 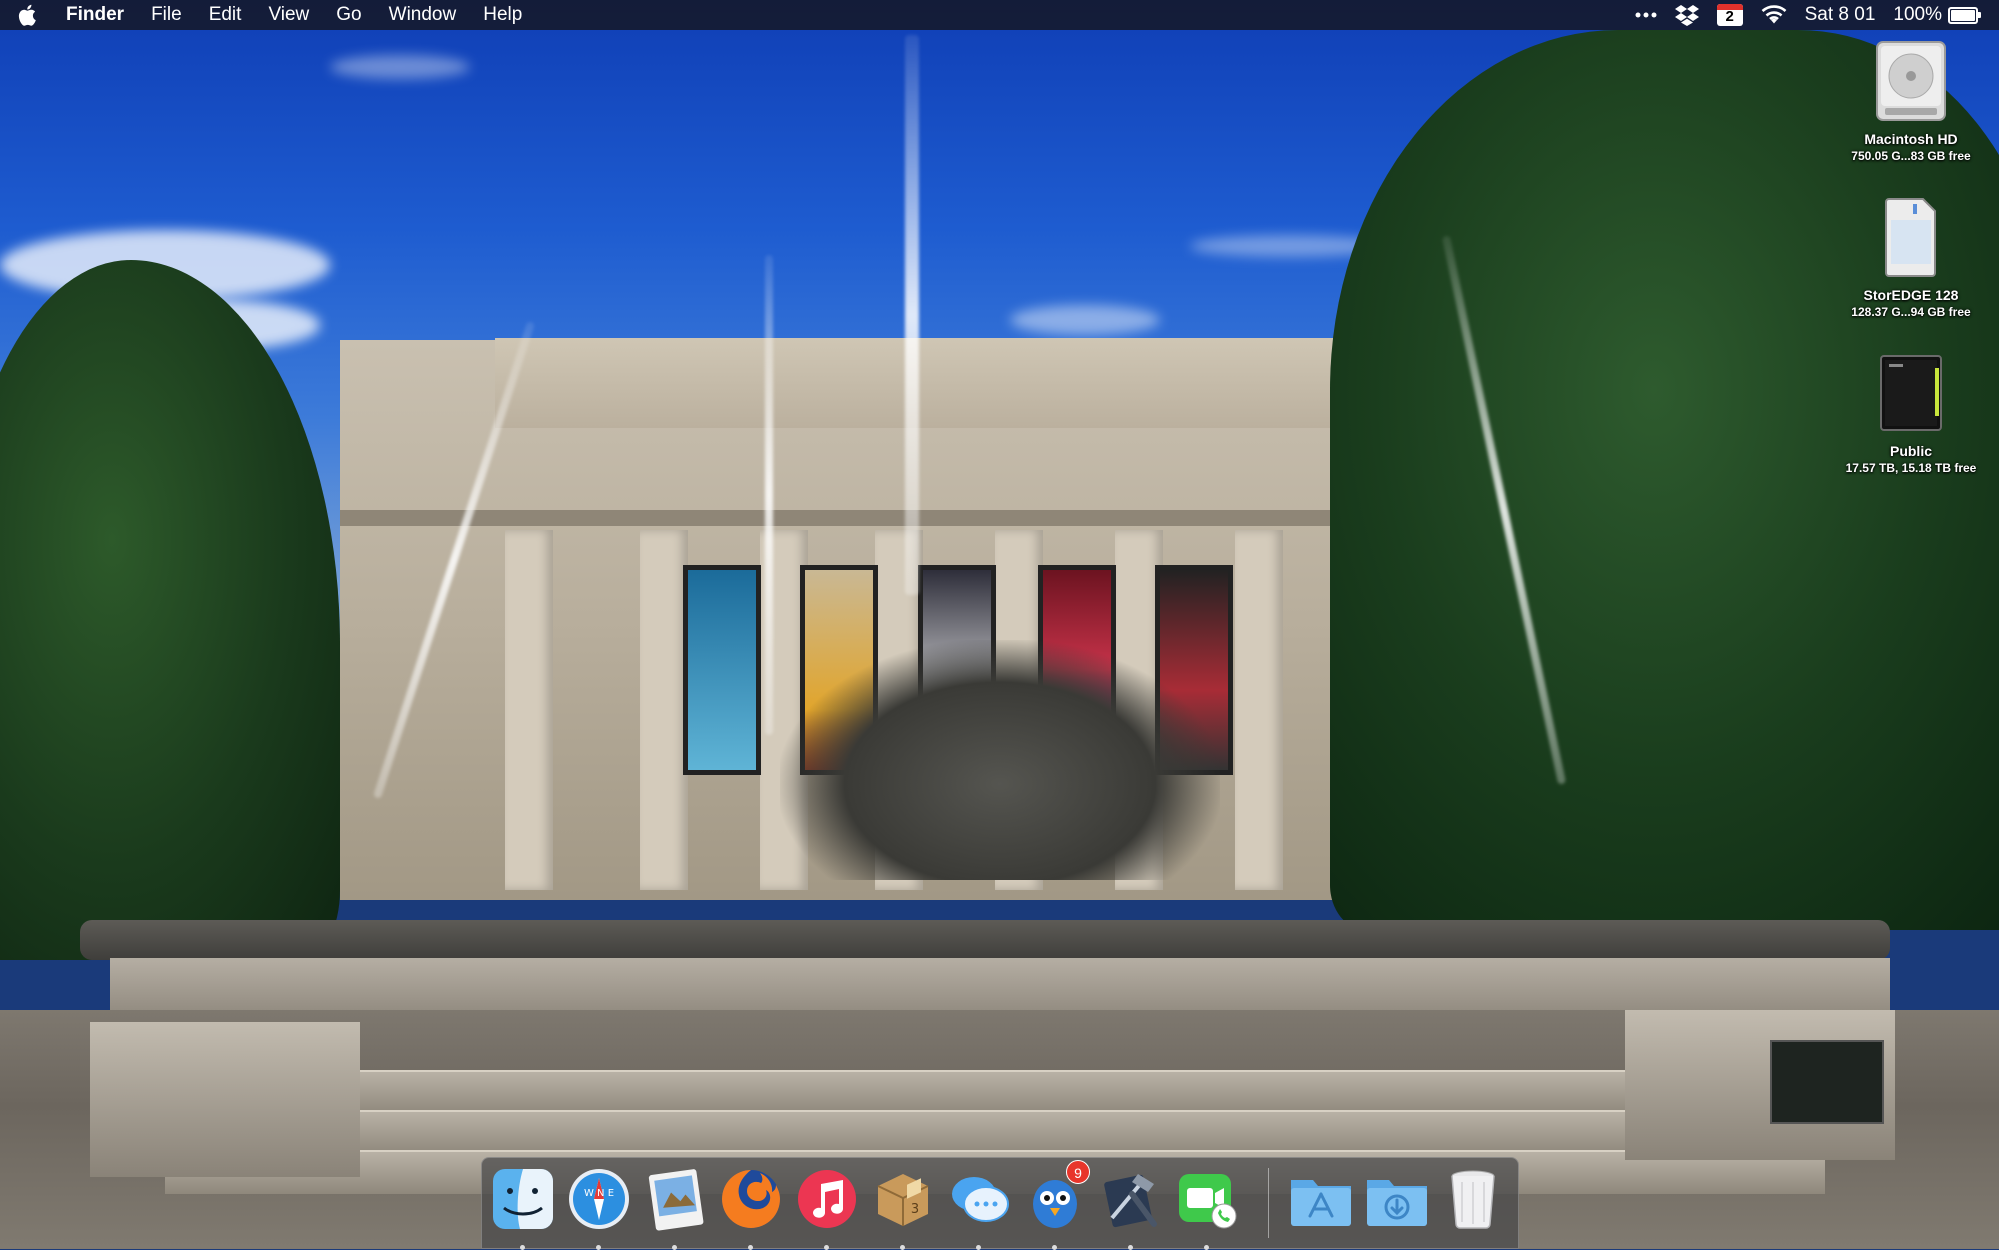 I want to click on desktop-icon-info: 750.05 G...83 GB free, so click(x=1911, y=156).